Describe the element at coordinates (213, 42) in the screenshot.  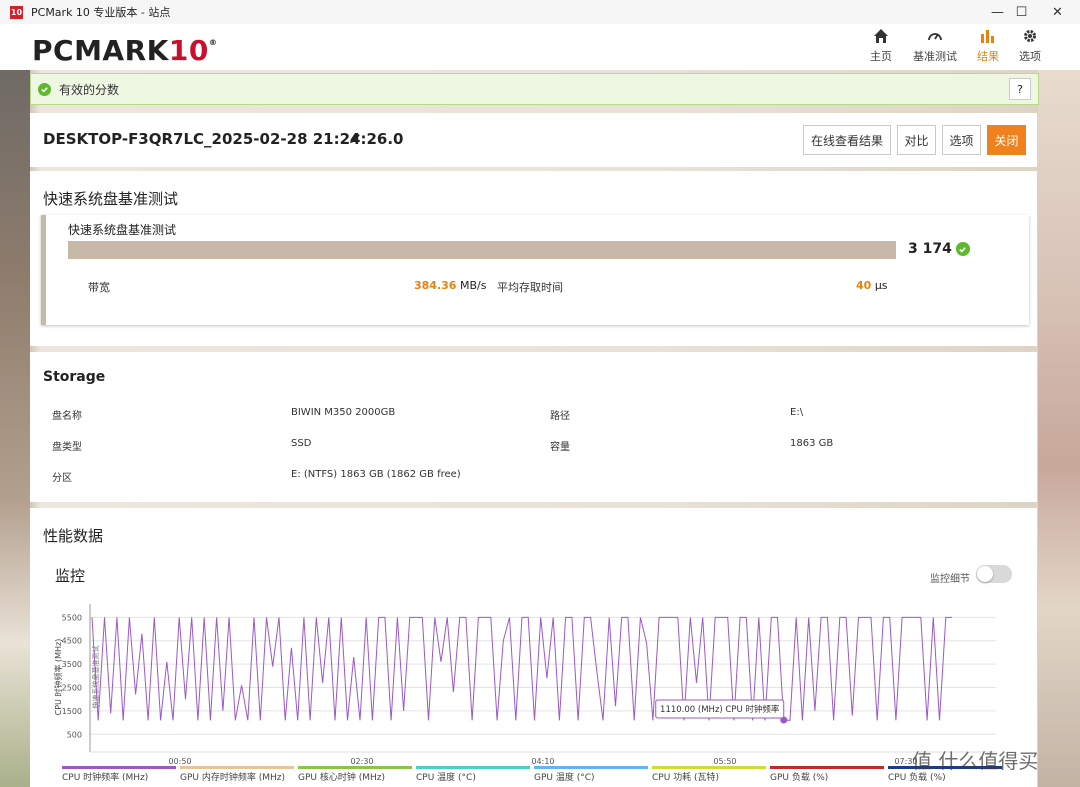
I see `logo-registered: ®` at that location.